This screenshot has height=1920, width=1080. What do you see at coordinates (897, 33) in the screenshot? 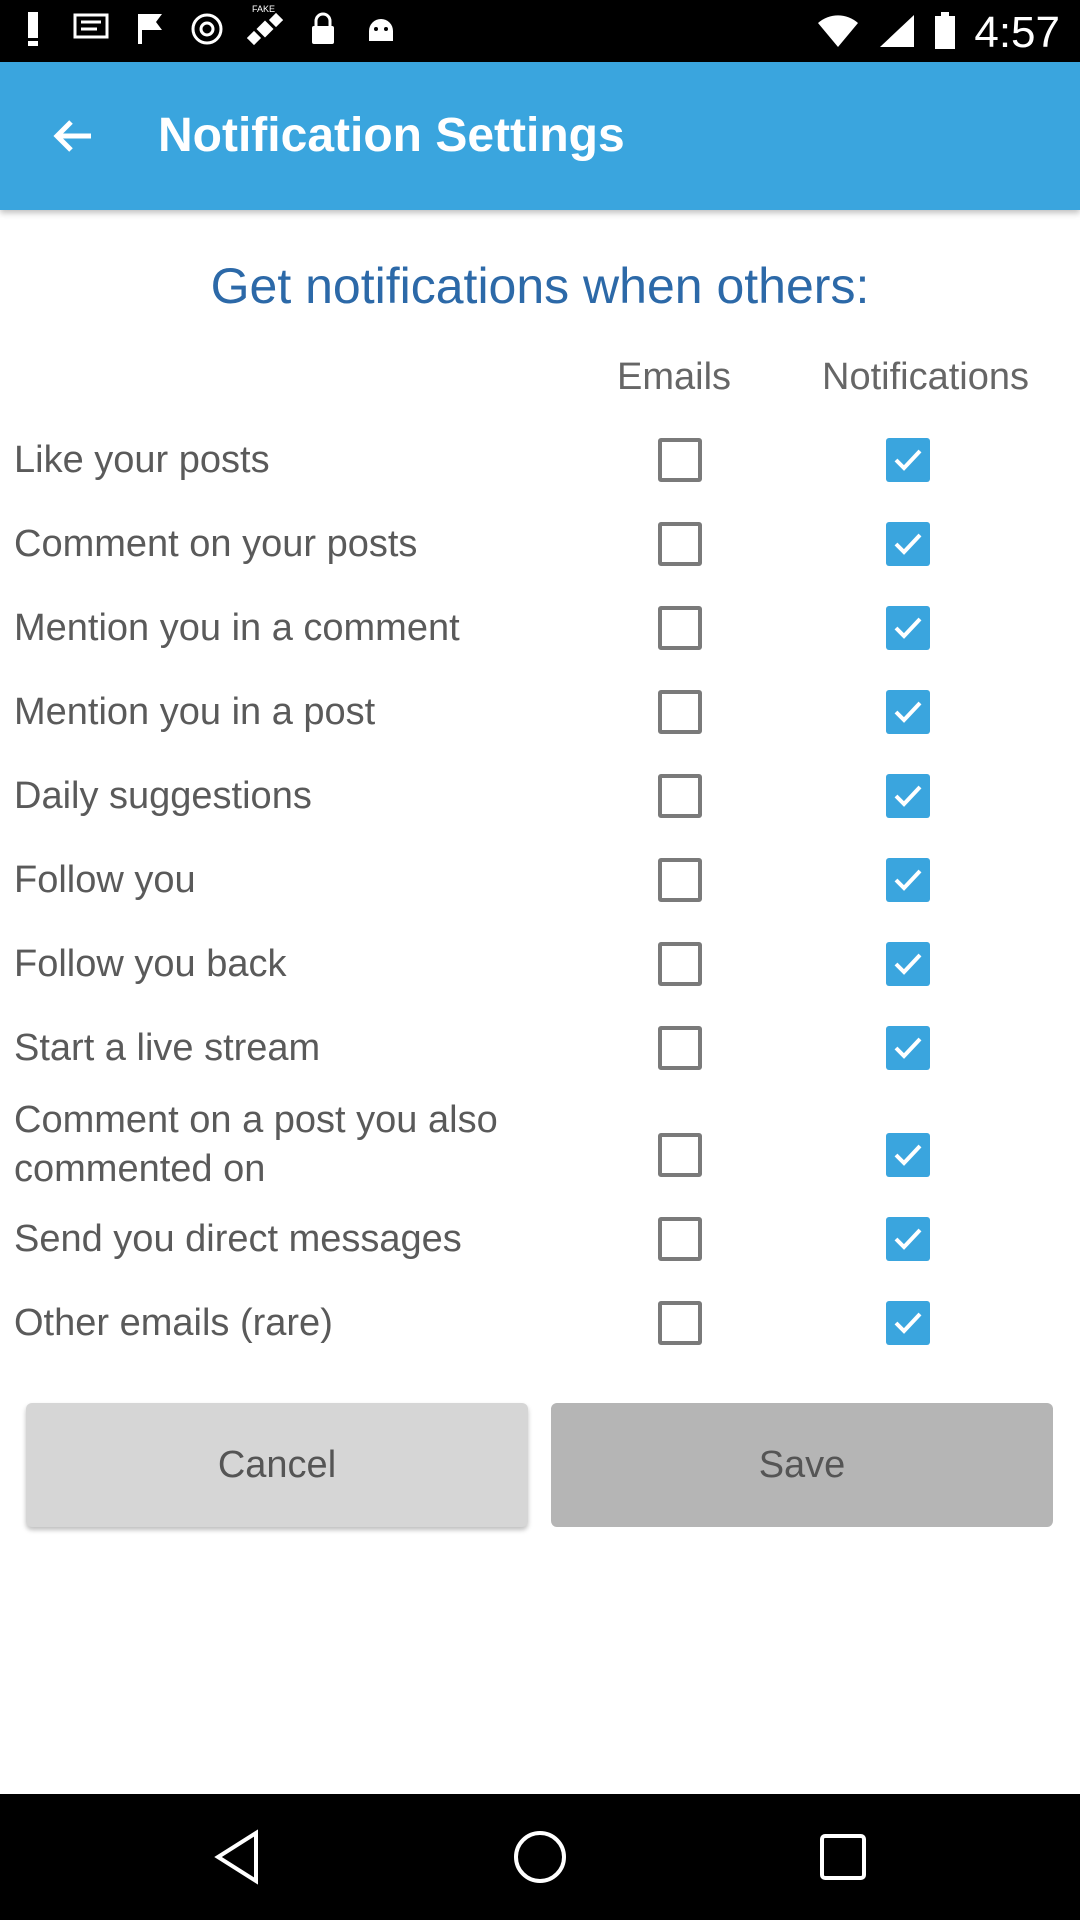
I see `signal-icon` at bounding box center [897, 33].